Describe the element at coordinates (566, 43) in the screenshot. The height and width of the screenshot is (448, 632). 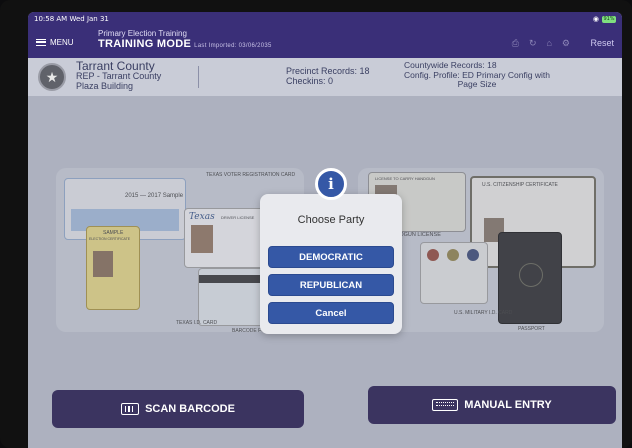
I see `settings-icon: ⚙` at that location.